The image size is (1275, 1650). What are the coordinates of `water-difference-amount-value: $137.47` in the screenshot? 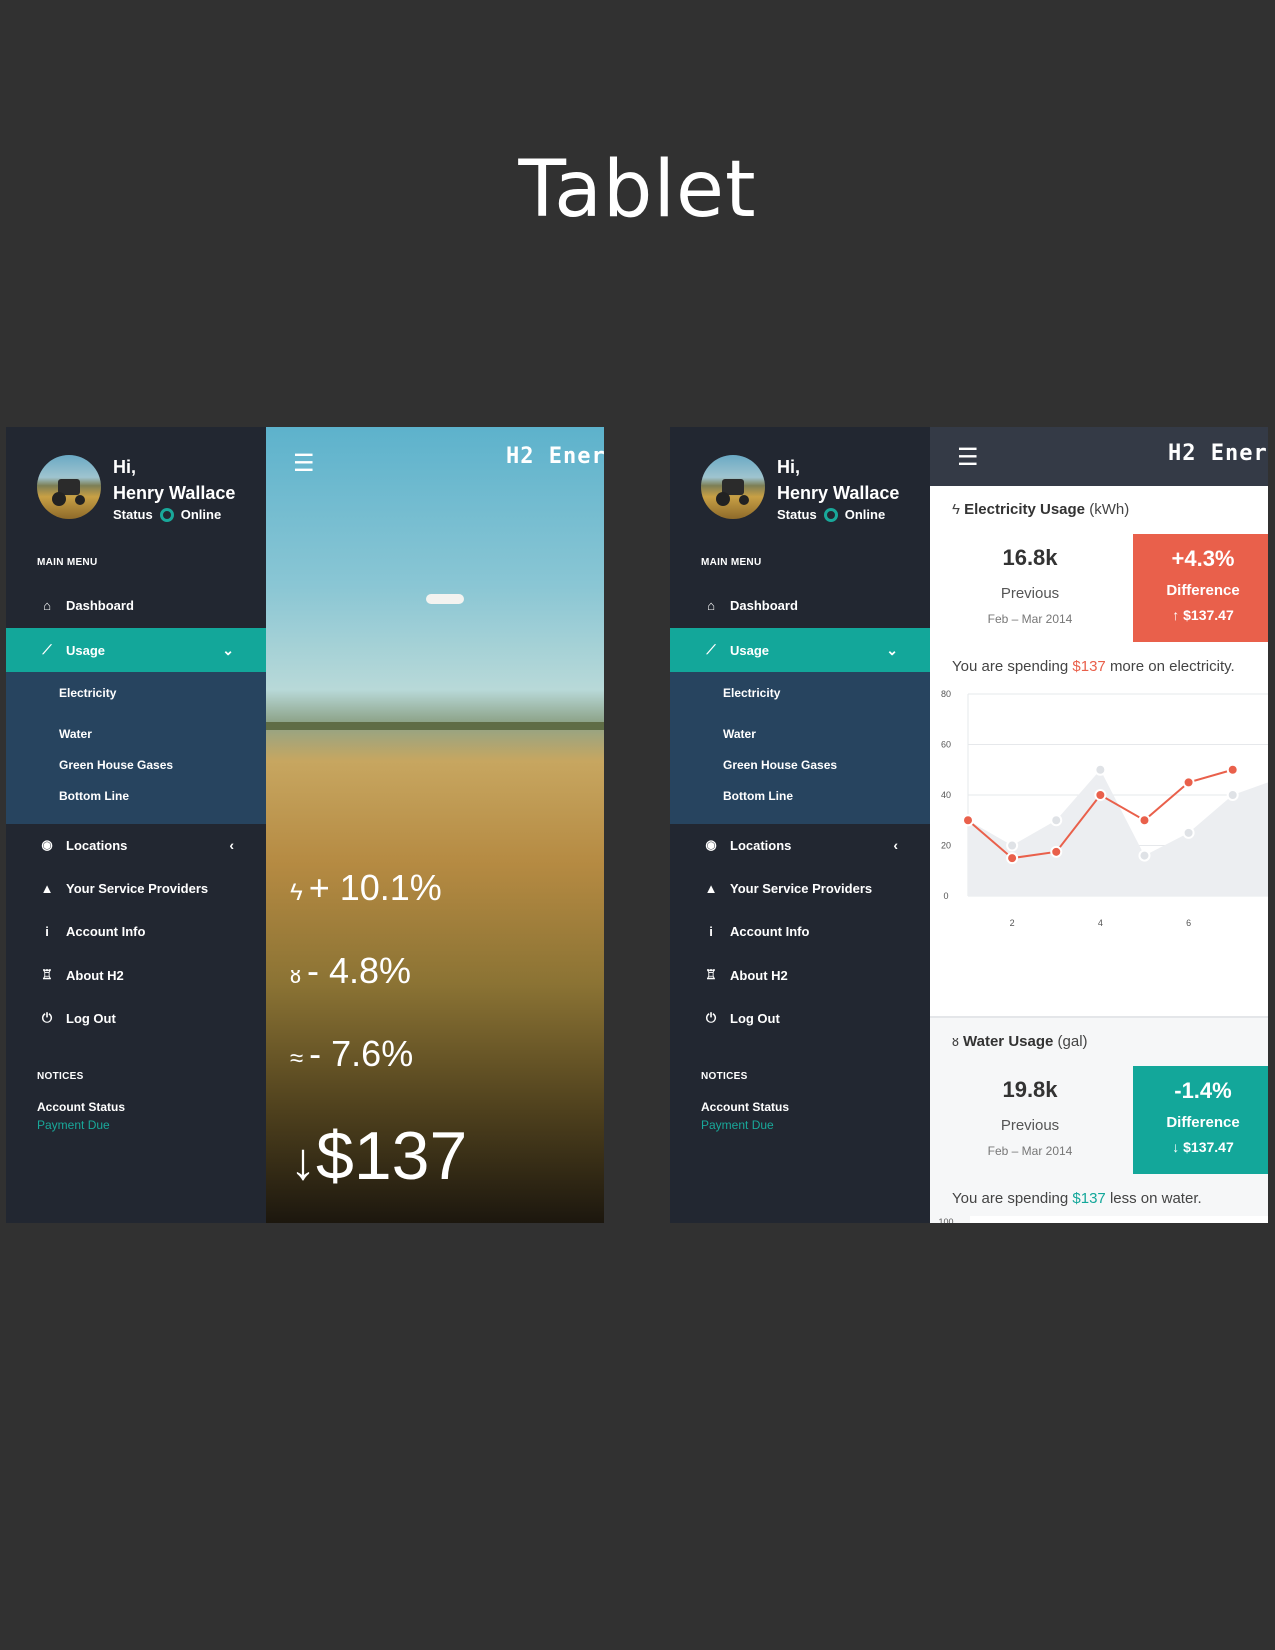 It's located at (1208, 1147).